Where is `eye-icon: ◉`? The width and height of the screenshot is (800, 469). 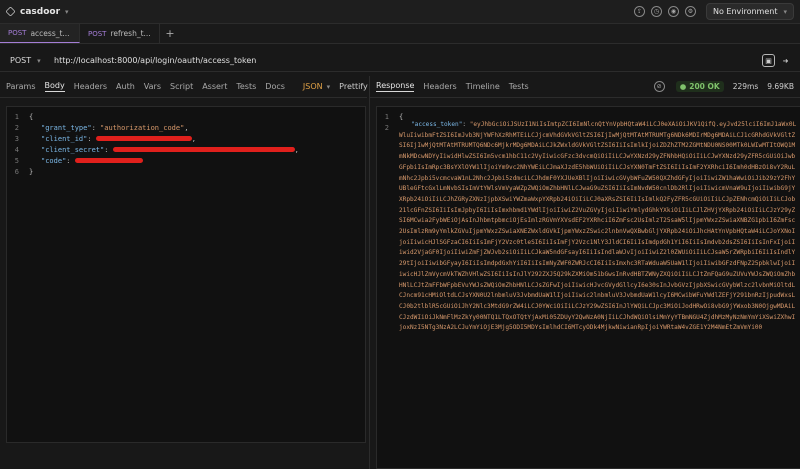
eye-icon: ◉ is located at coordinates (673, 11).